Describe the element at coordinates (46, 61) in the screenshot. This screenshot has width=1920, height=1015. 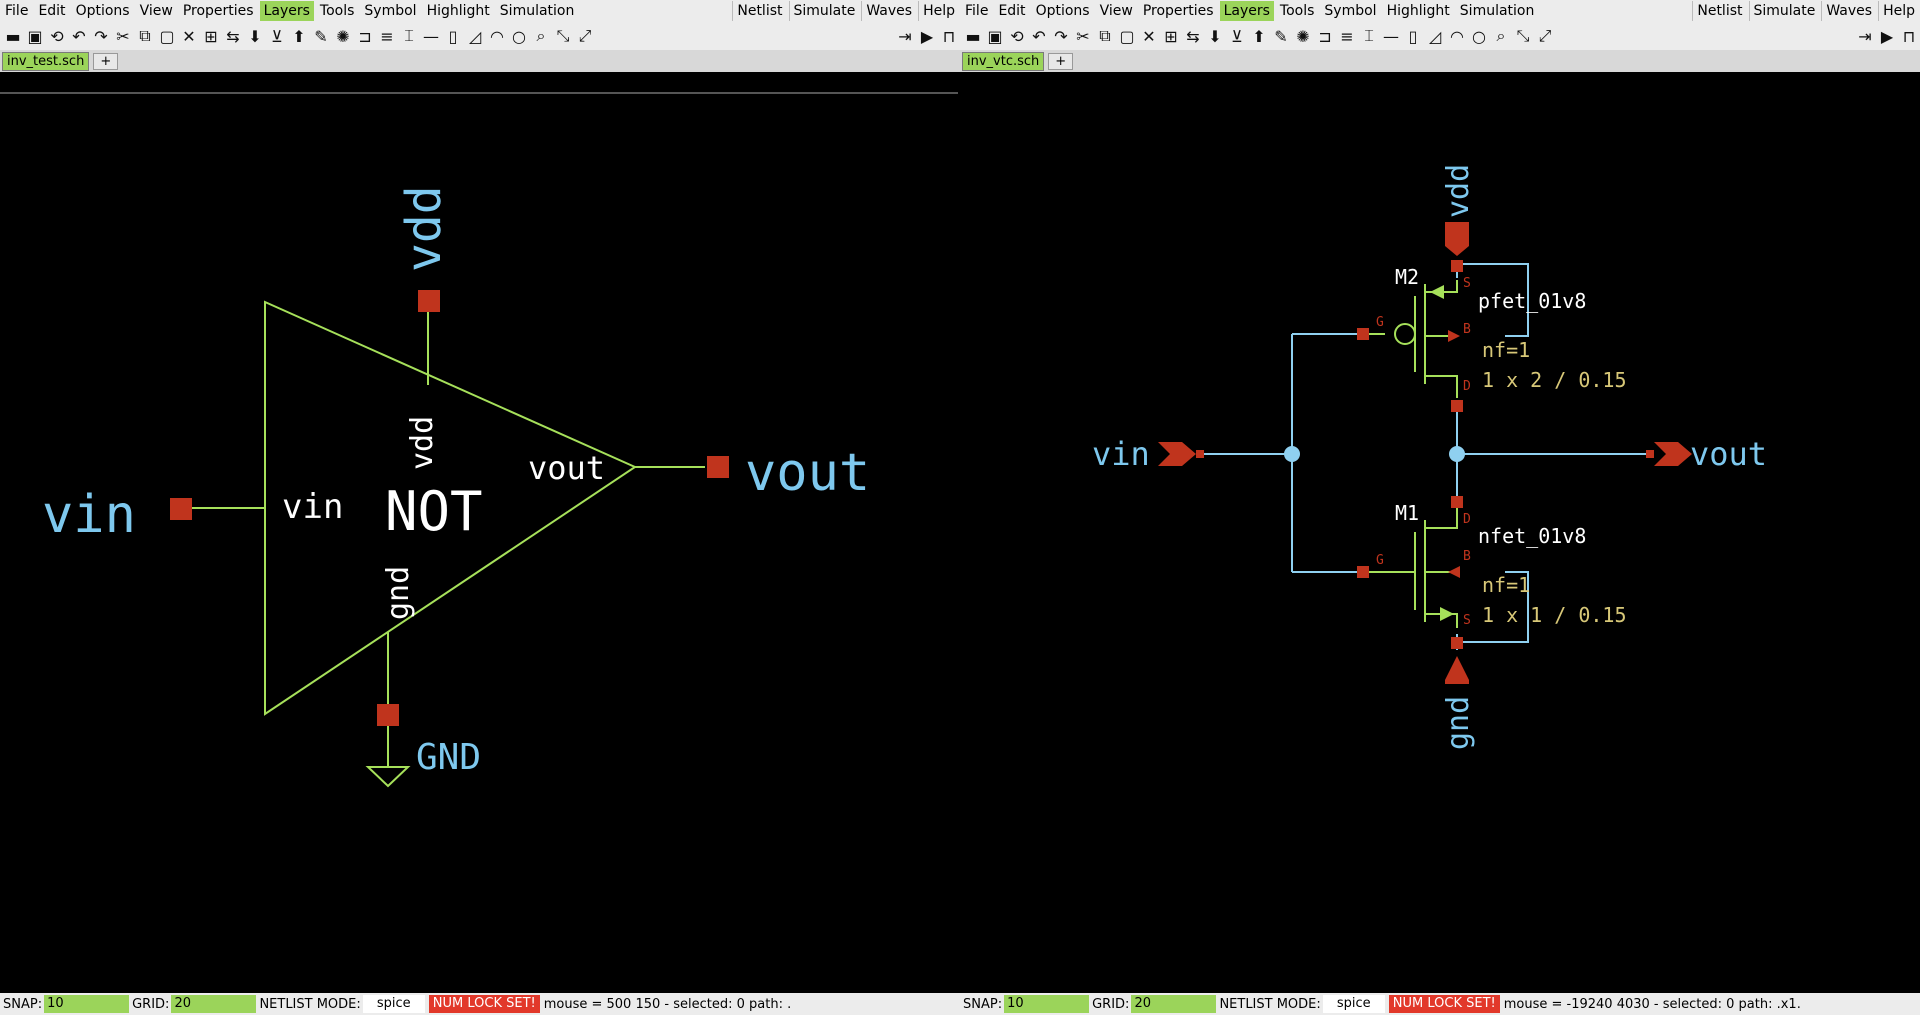
I see `tab-inv-test: inv_test.sch` at that location.